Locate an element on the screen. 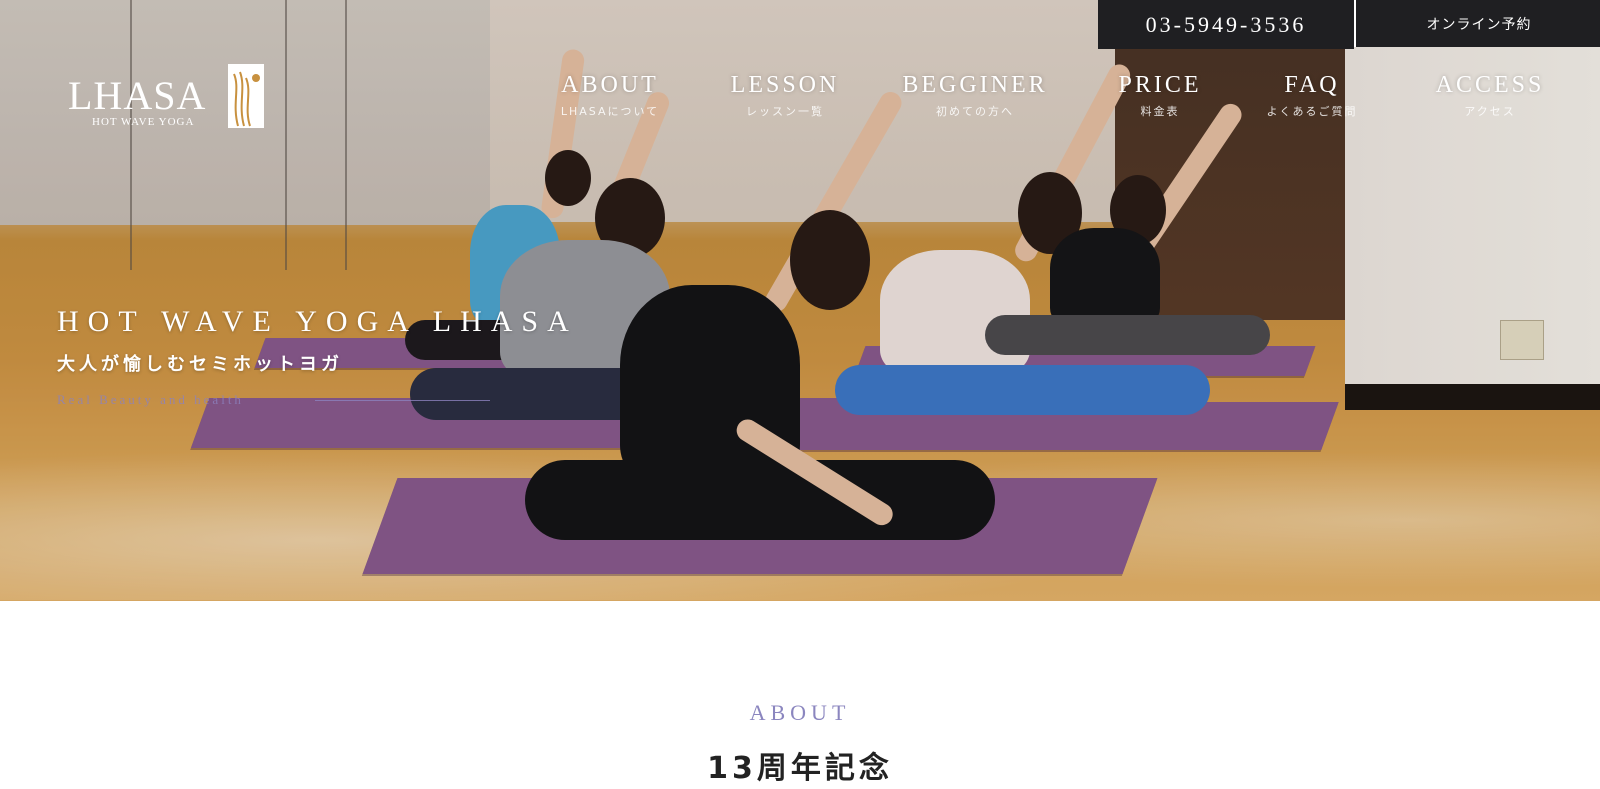 This screenshot has width=1600, height=789. site-logo: LHASA HOT WAVE YOGA is located at coordinates (158, 99).